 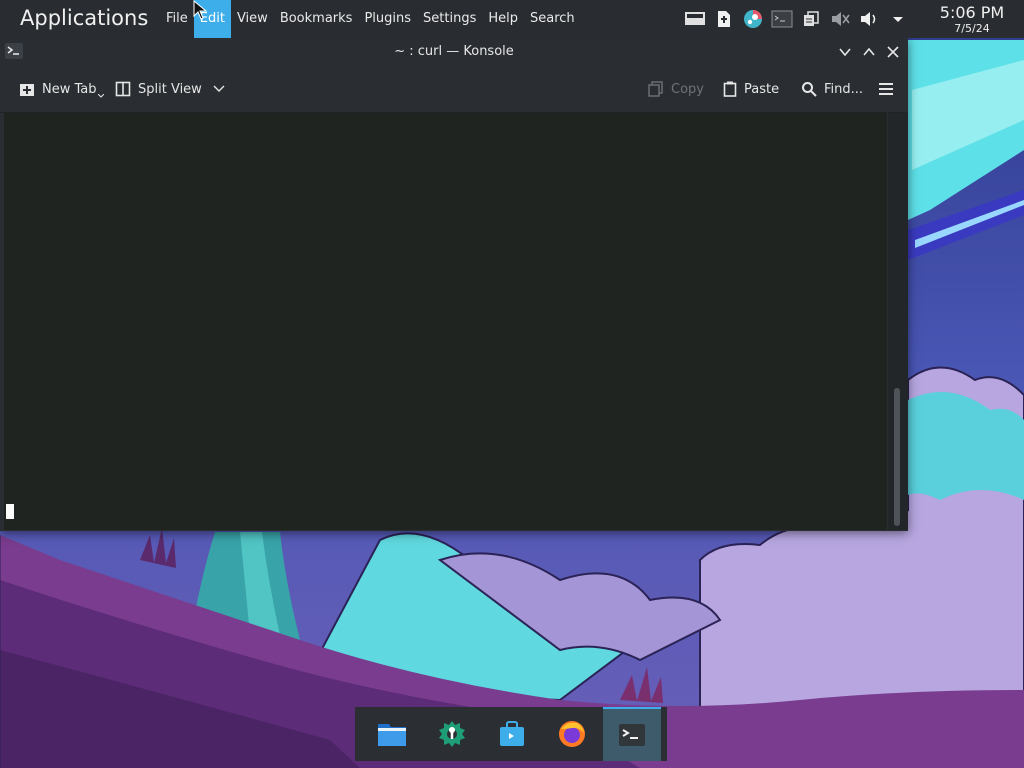 I want to click on paste-label: Paste, so click(x=762, y=89).